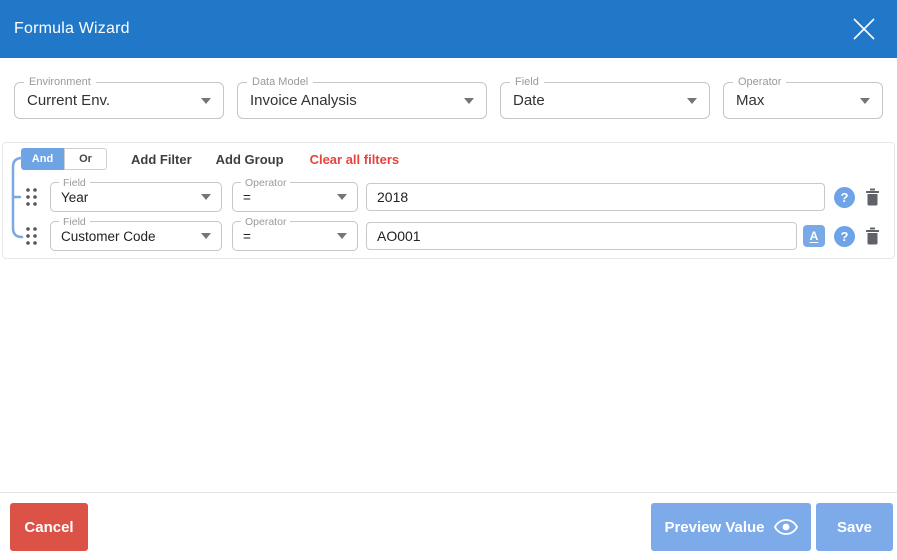  I want to click on close-icon, so click(864, 29).